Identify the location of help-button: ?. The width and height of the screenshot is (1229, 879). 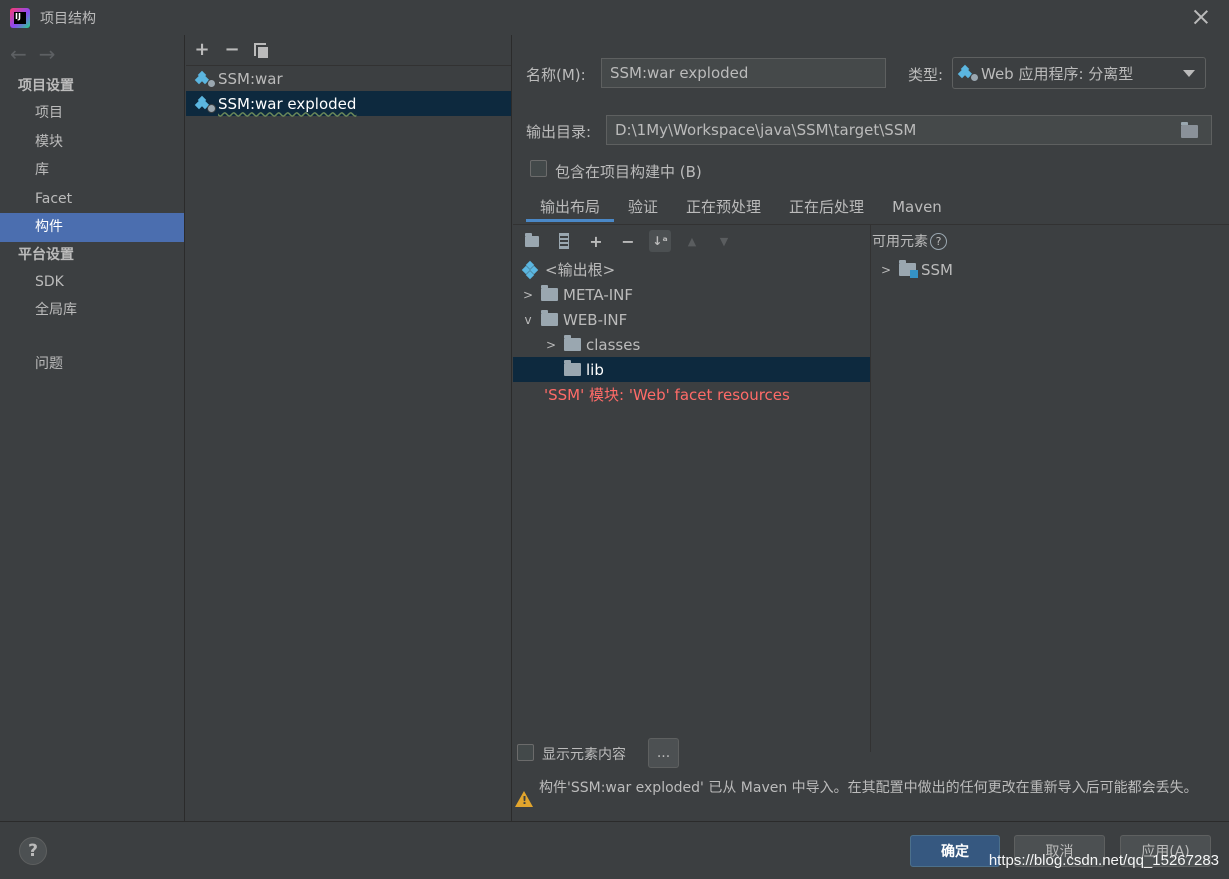
(33, 851).